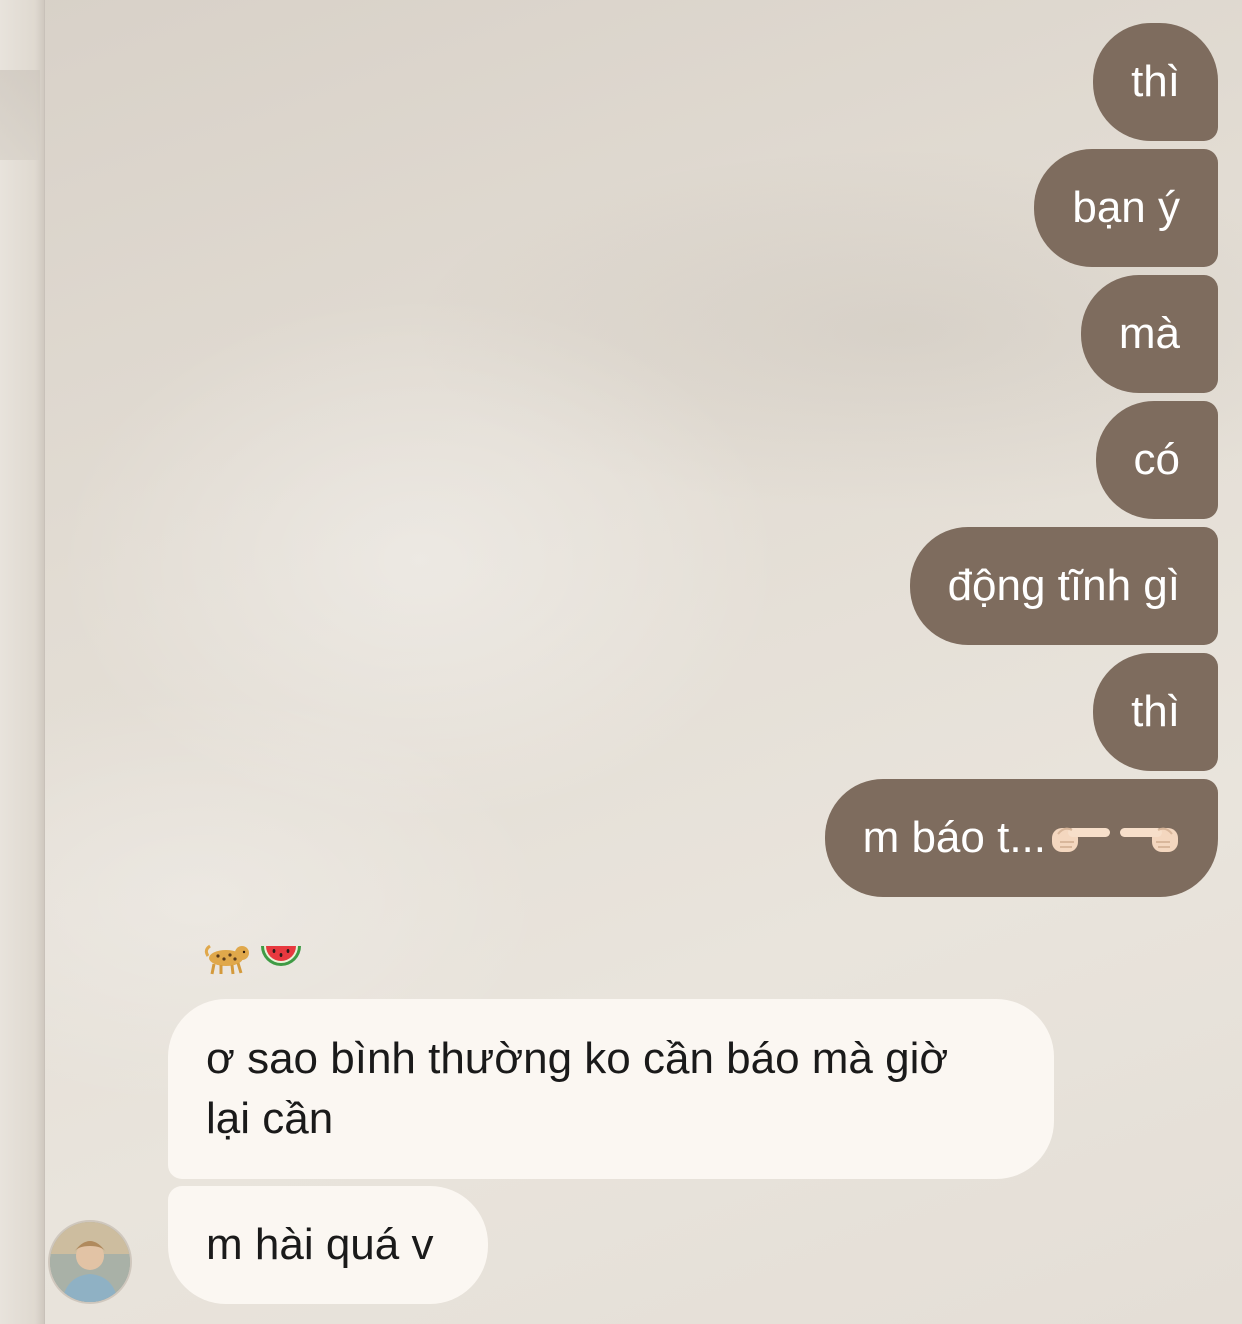 This screenshot has width=1242, height=1324. What do you see at coordinates (20, 115) in the screenshot?
I see `wallpaper-shadow` at bounding box center [20, 115].